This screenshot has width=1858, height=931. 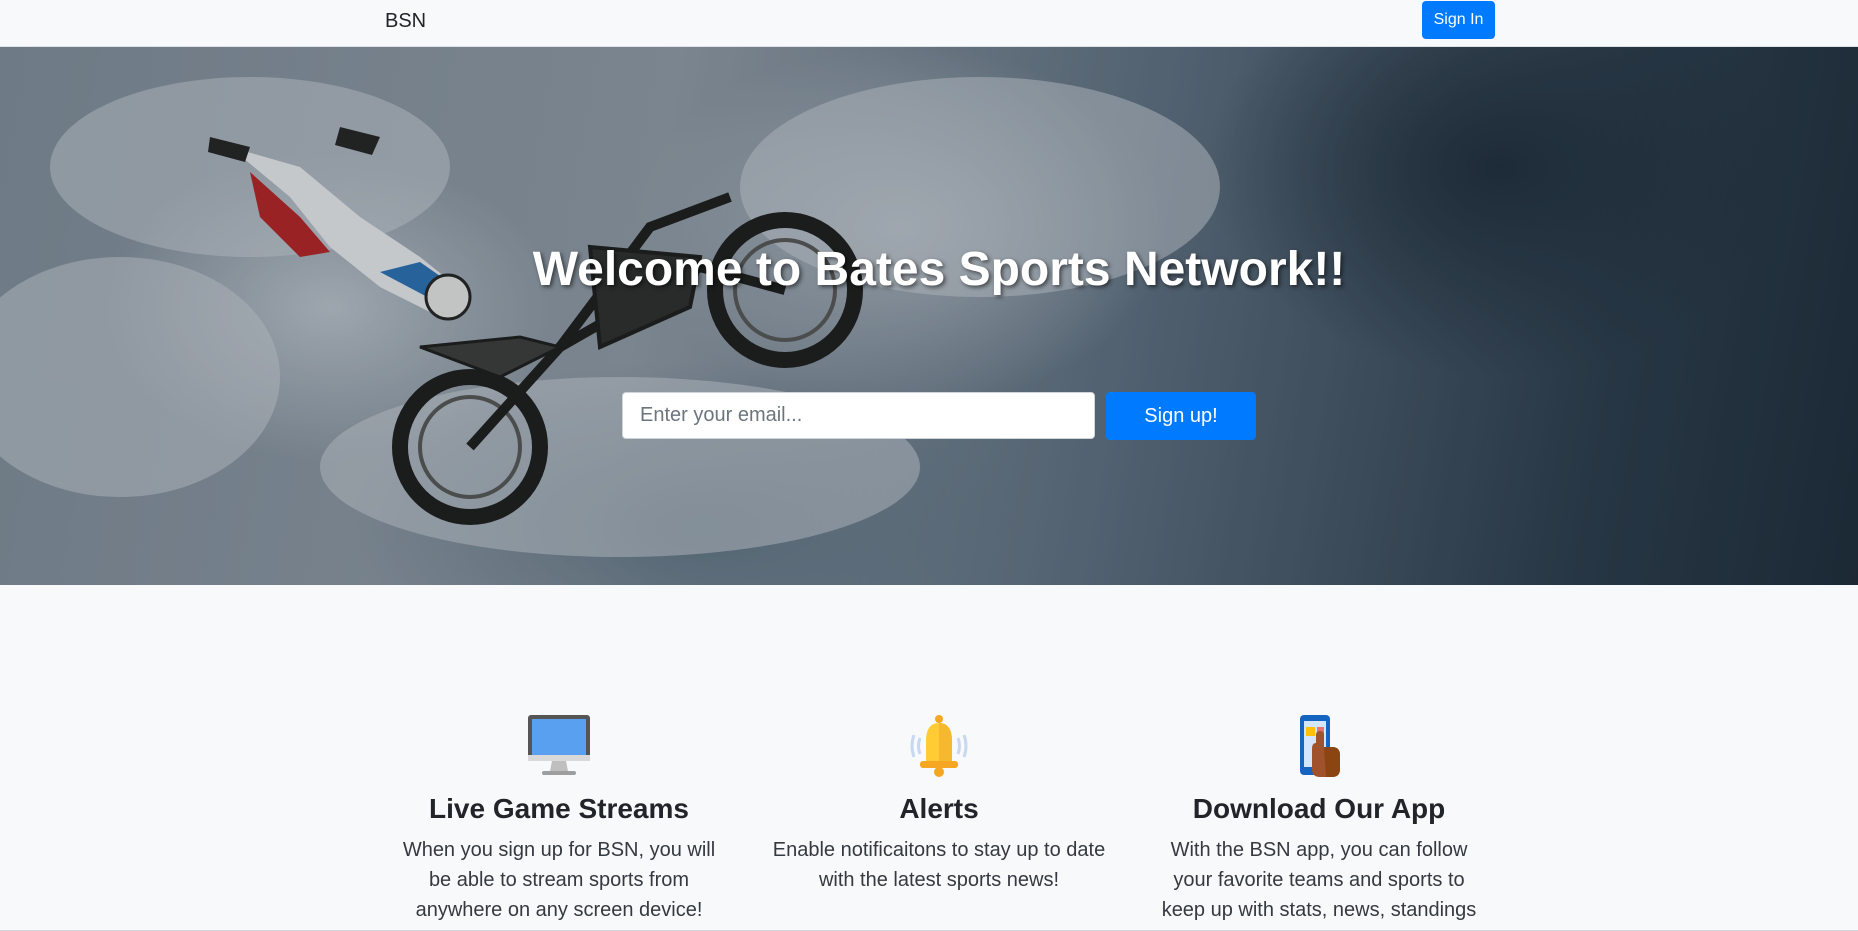 What do you see at coordinates (1458, 20) in the screenshot?
I see `sign-in-button: Sign In` at bounding box center [1458, 20].